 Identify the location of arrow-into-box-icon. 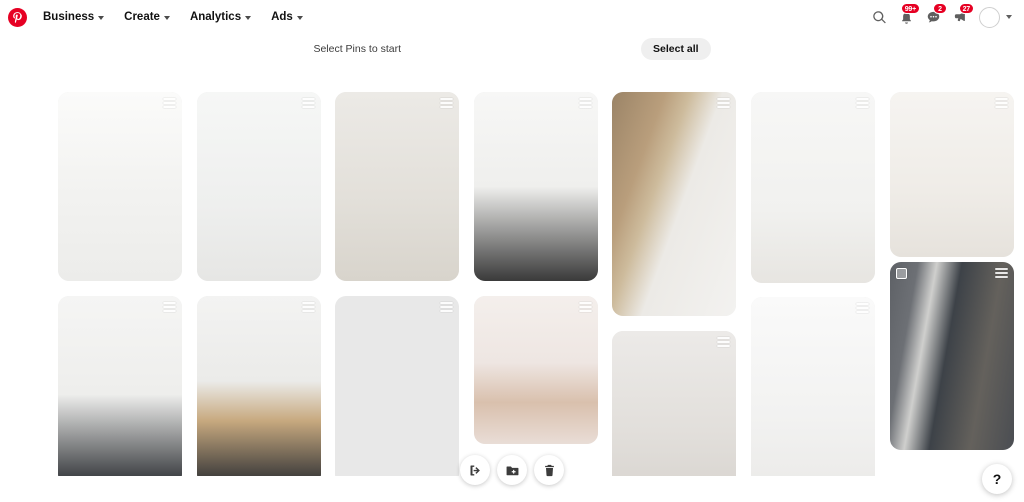
(475, 470).